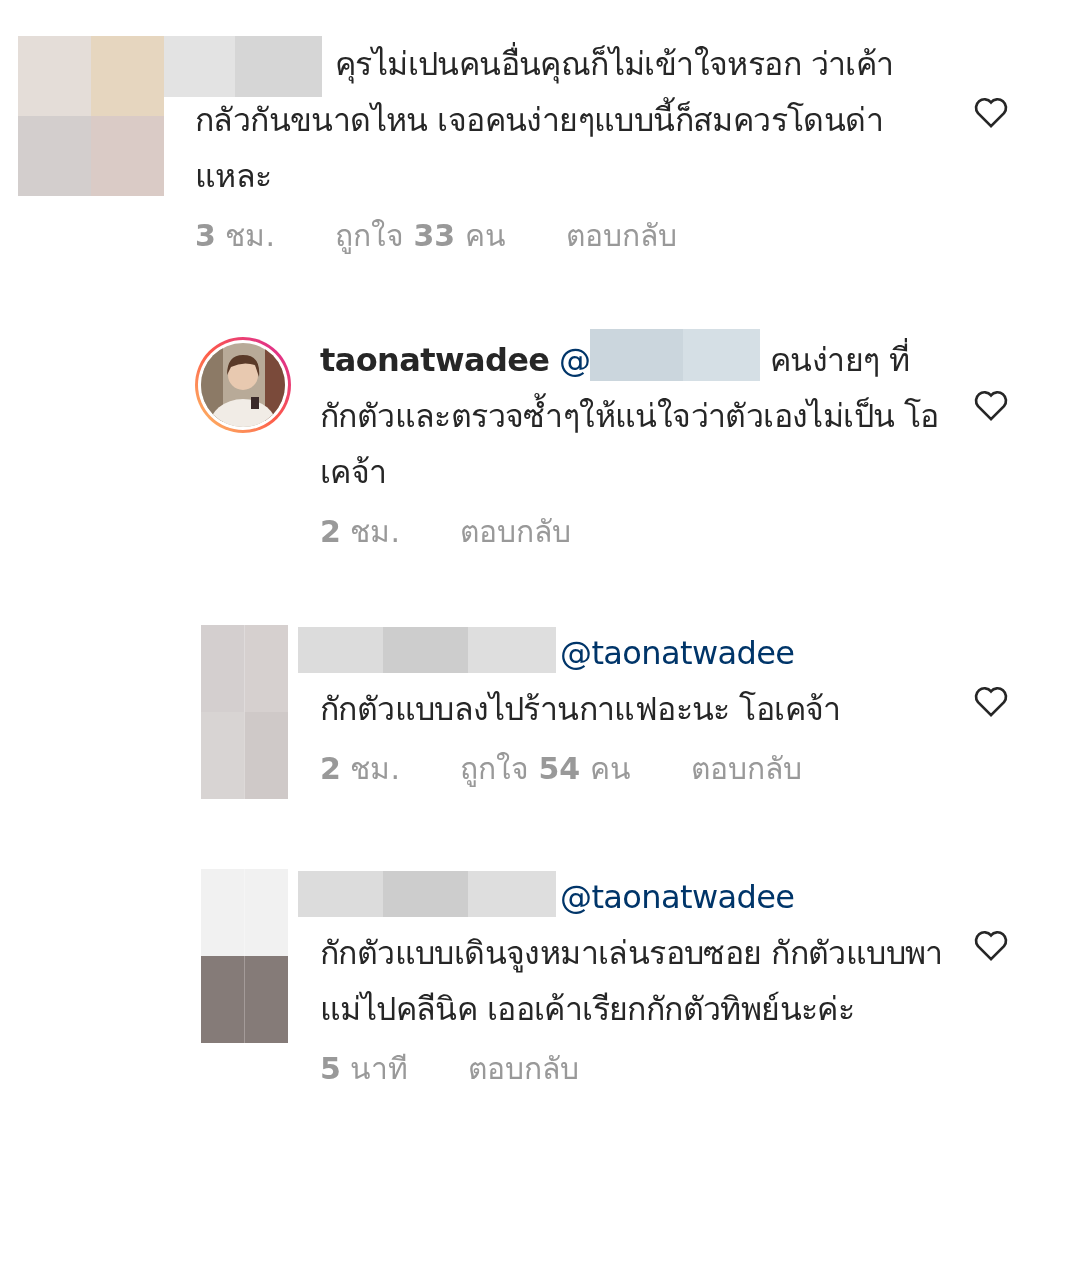 The width and height of the screenshot is (1075, 1280). What do you see at coordinates (235, 236) in the screenshot?
I see `timestamp: 3 ชม.` at bounding box center [235, 236].